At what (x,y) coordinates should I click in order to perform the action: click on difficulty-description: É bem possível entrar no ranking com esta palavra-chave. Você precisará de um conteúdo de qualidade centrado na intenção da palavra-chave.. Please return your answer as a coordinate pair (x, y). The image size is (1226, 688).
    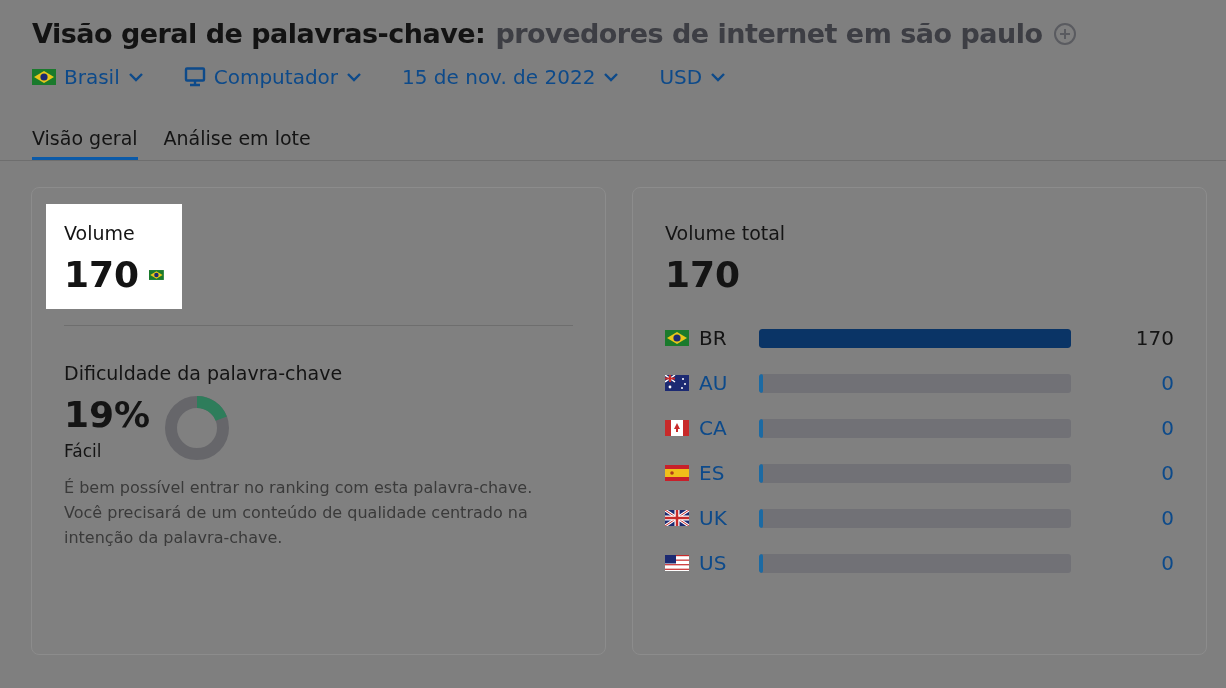
    Looking at the image, I should click on (299, 513).